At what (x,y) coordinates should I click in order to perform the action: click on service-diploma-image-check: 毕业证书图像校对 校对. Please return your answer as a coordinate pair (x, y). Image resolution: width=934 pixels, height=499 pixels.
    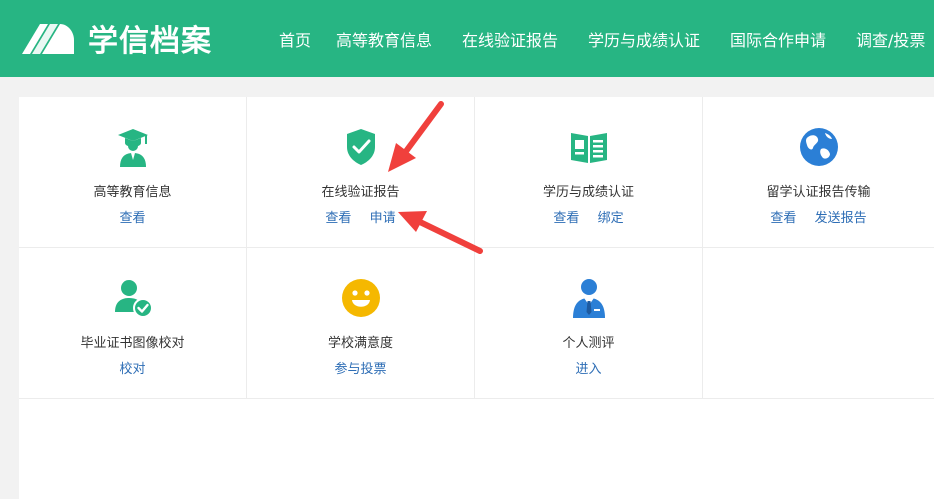
    Looking at the image, I should click on (133, 323).